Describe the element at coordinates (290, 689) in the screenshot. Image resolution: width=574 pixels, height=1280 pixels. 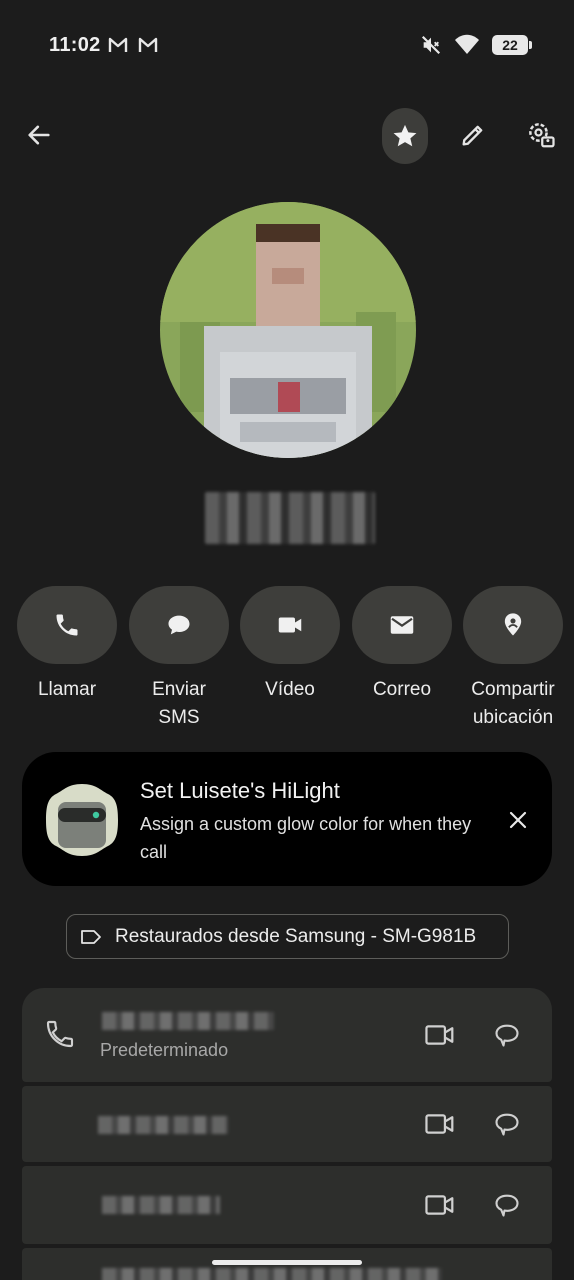
I see `action-video-label: Vídeo` at that location.